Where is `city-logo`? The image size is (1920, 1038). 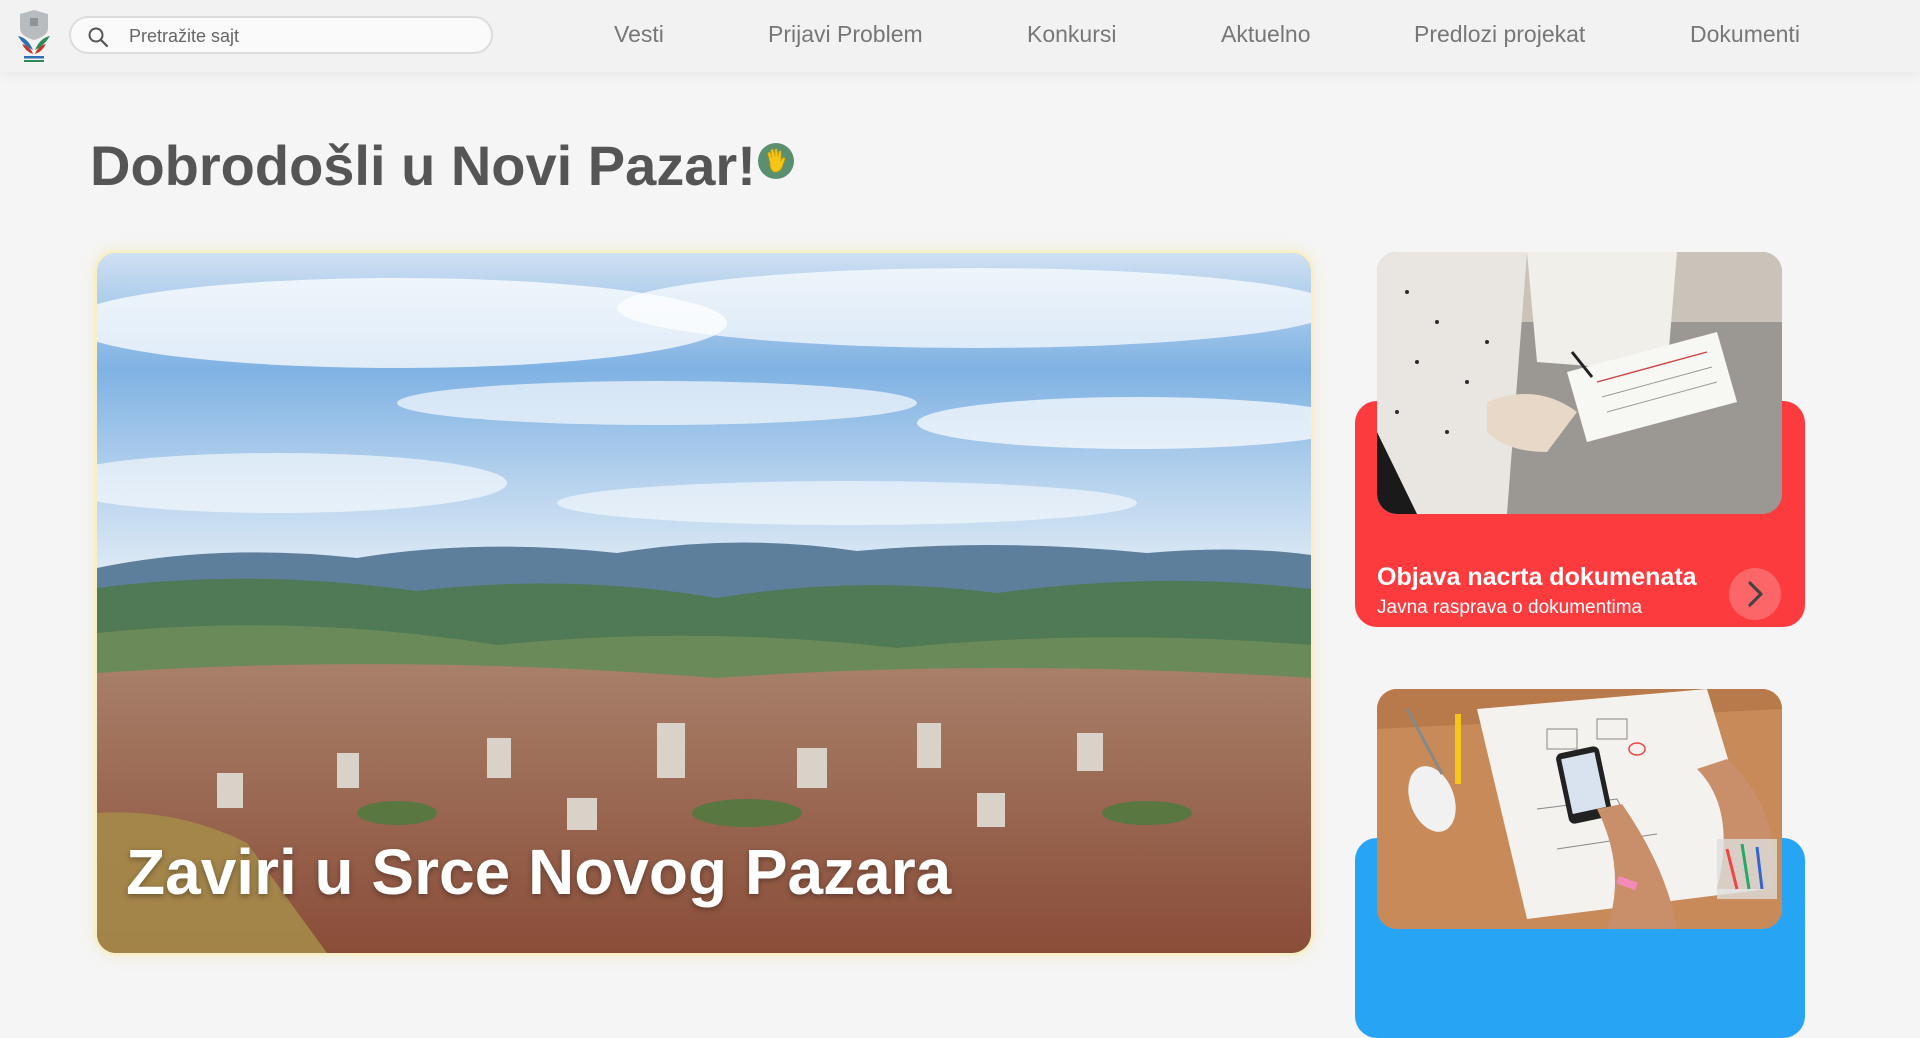
city-logo is located at coordinates (34, 36).